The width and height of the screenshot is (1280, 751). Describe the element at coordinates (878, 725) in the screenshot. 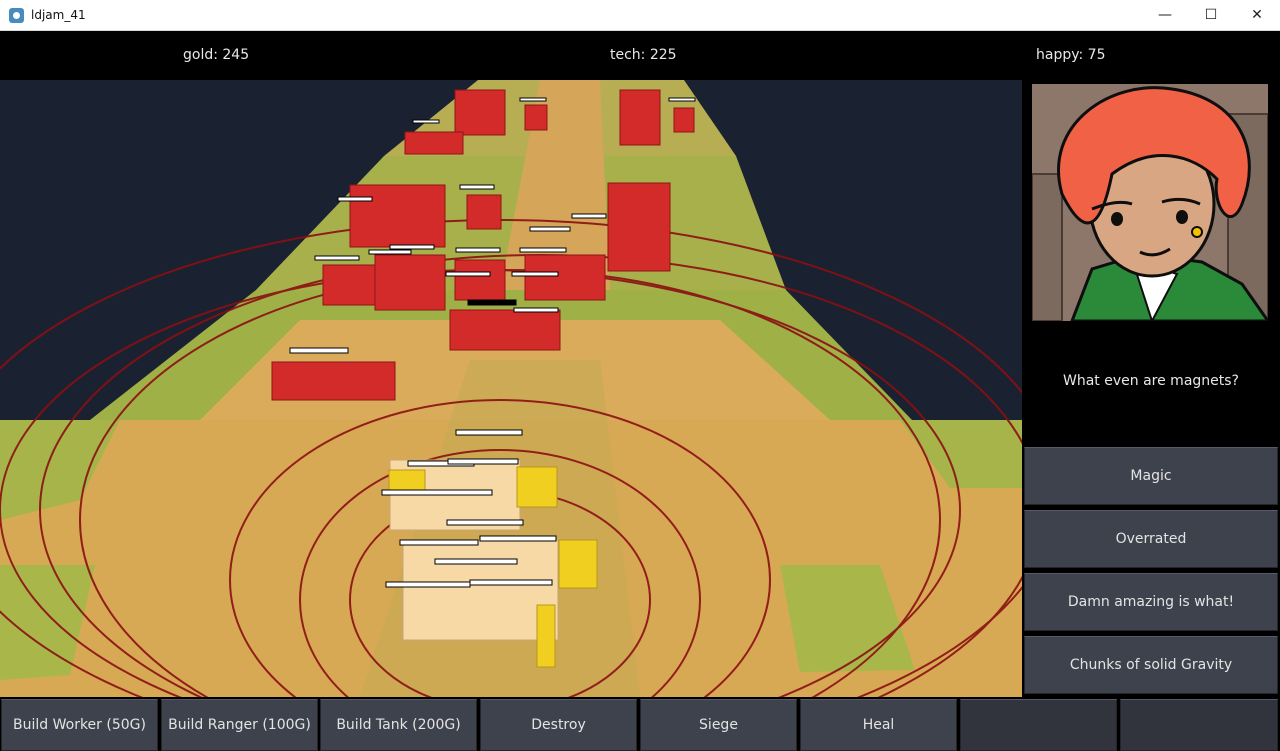

I see `heal-button: Heal` at that location.